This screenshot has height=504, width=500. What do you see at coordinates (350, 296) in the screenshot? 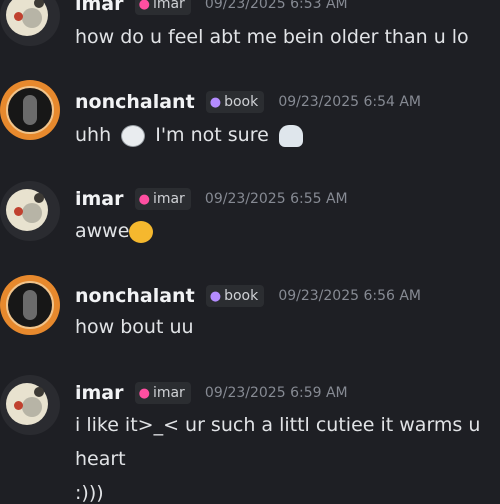
I see `timestamp: 09/23/2025 6:56 AM` at bounding box center [350, 296].